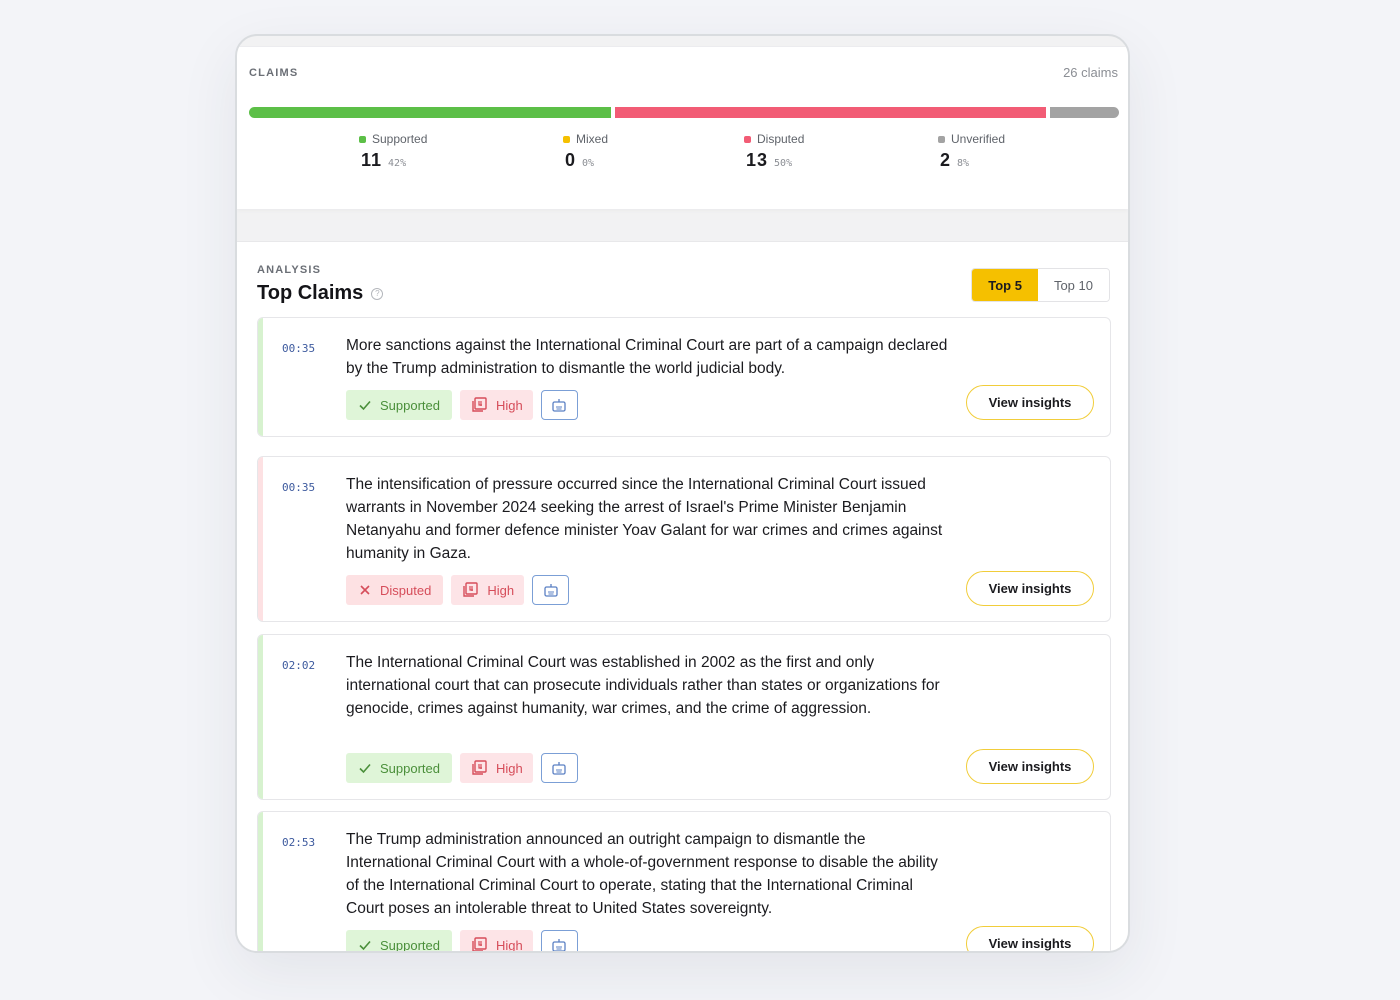 Image resolution: width=1400 pixels, height=1000 pixels. I want to click on title-text: Top Claims, so click(310, 293).